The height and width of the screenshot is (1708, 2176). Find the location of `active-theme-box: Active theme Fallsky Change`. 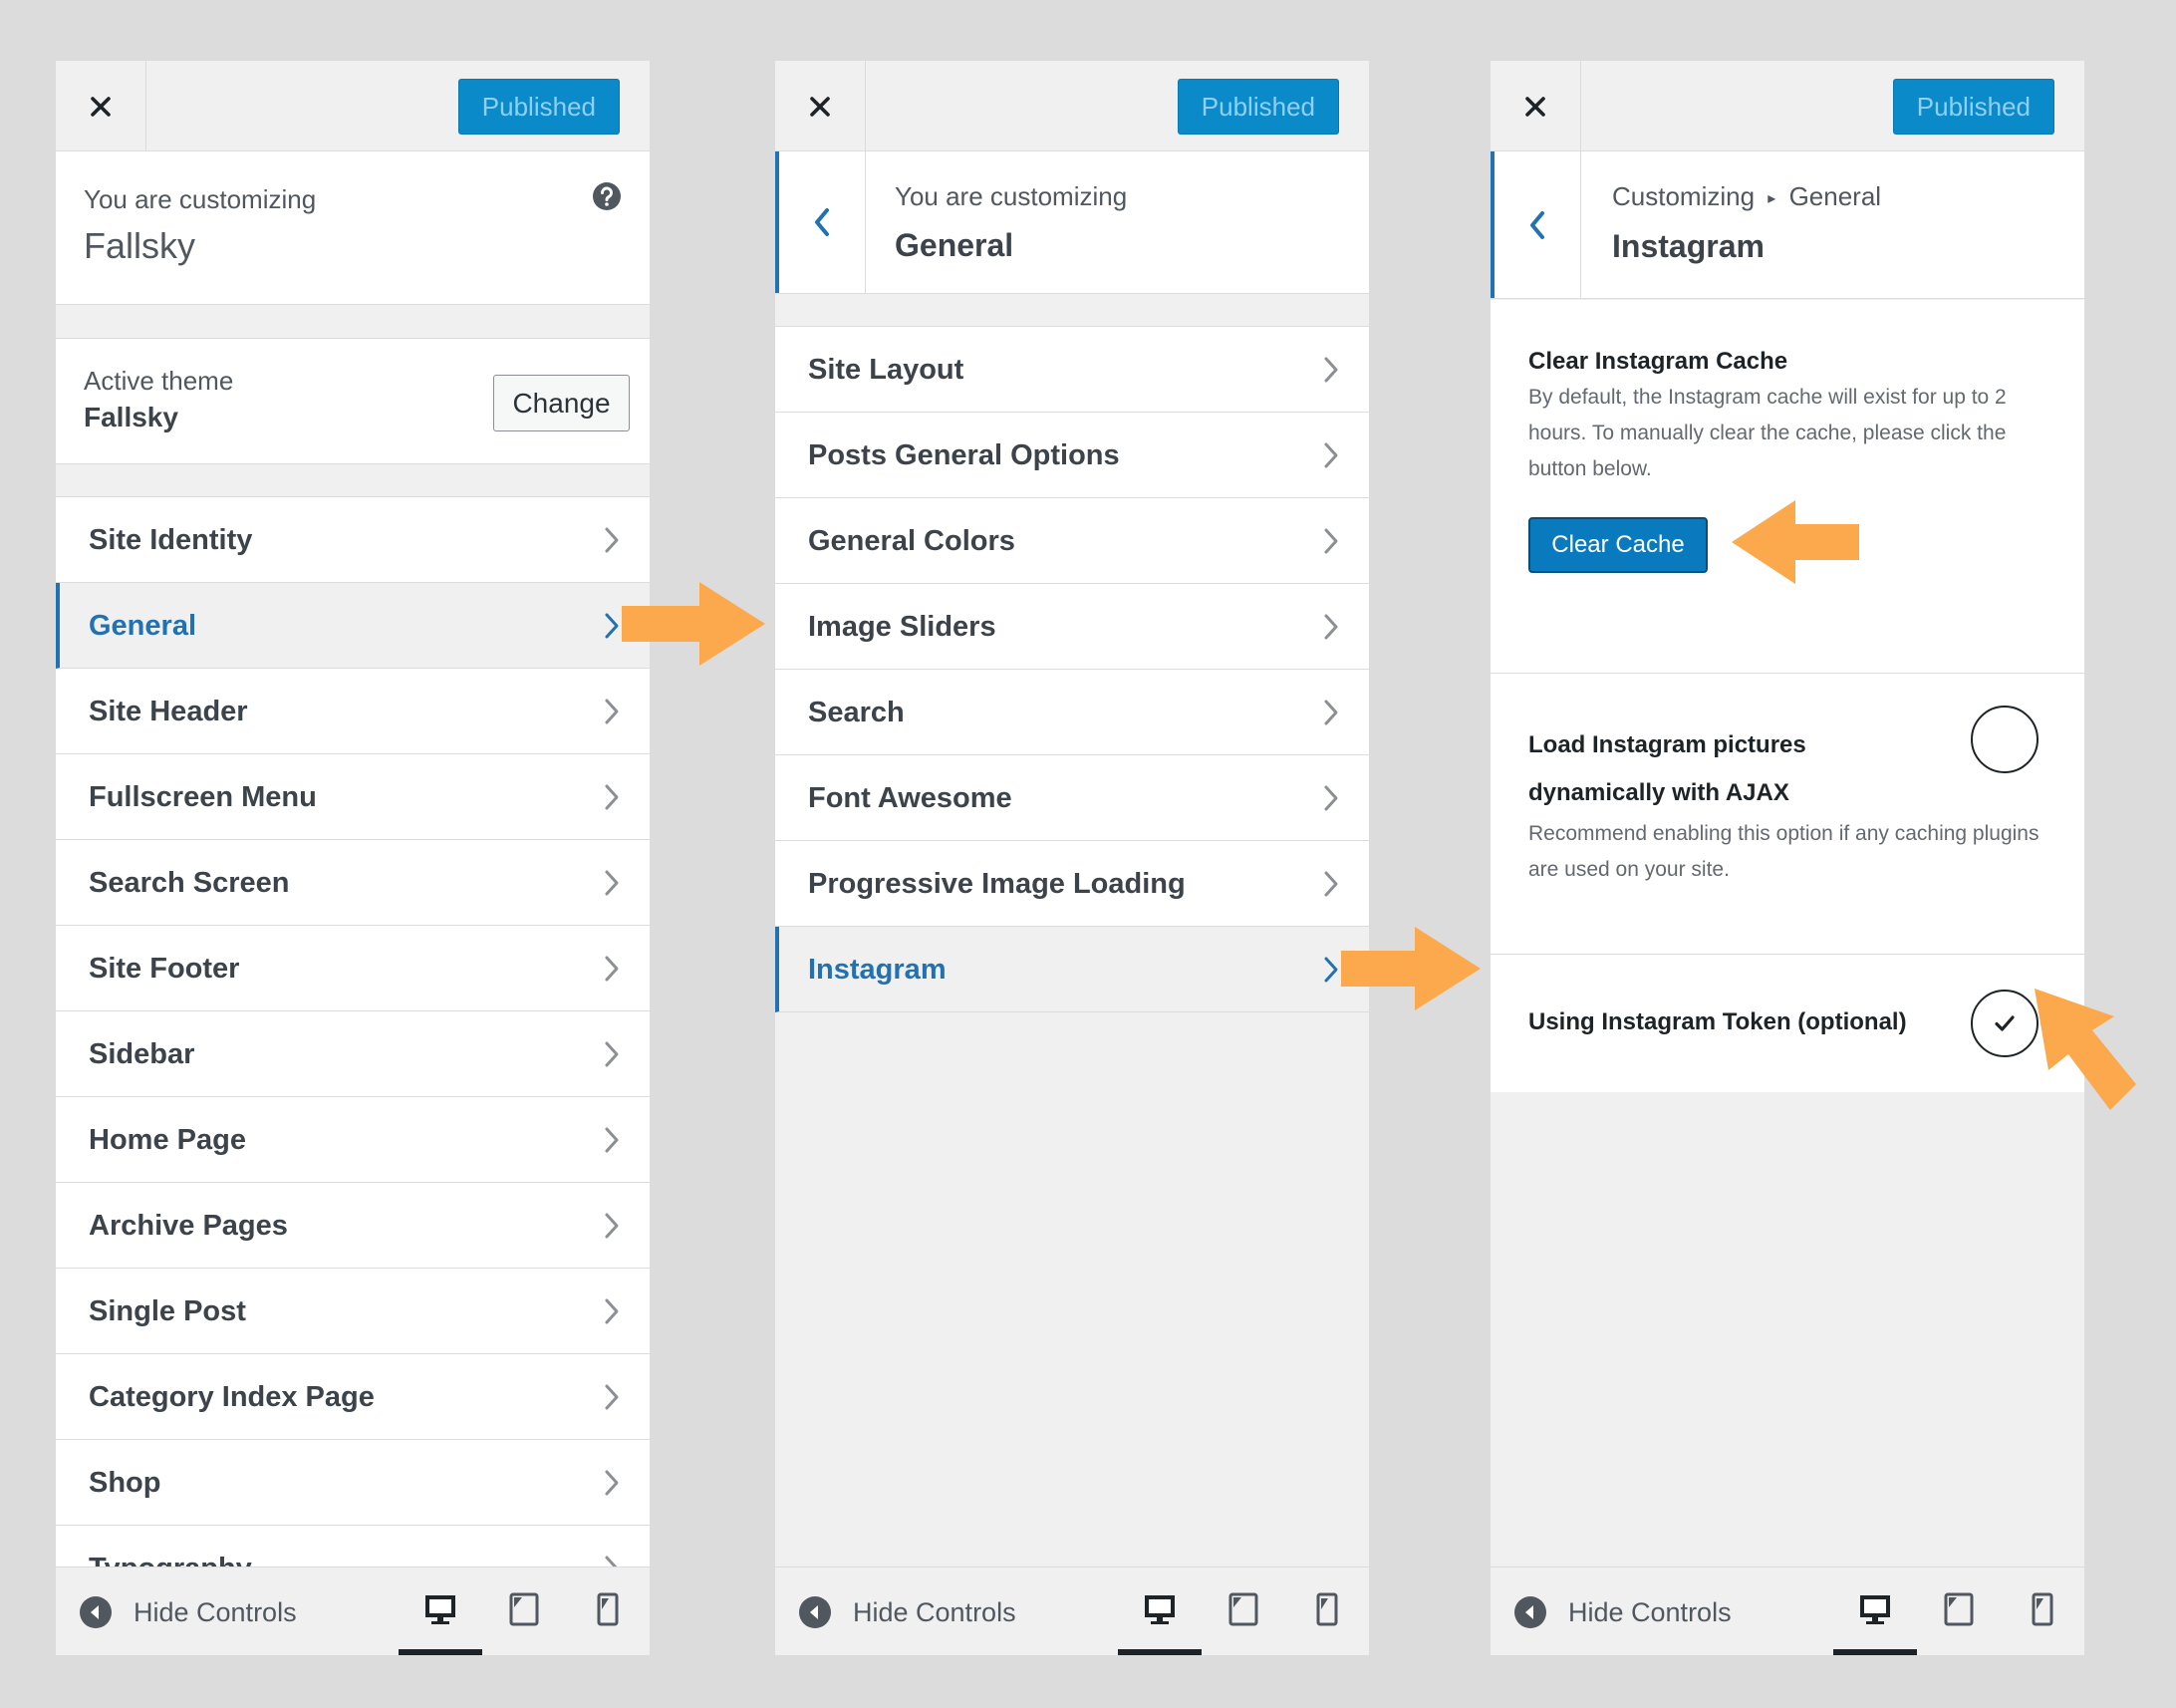

active-theme-box: Active theme Fallsky Change is located at coordinates (353, 401).